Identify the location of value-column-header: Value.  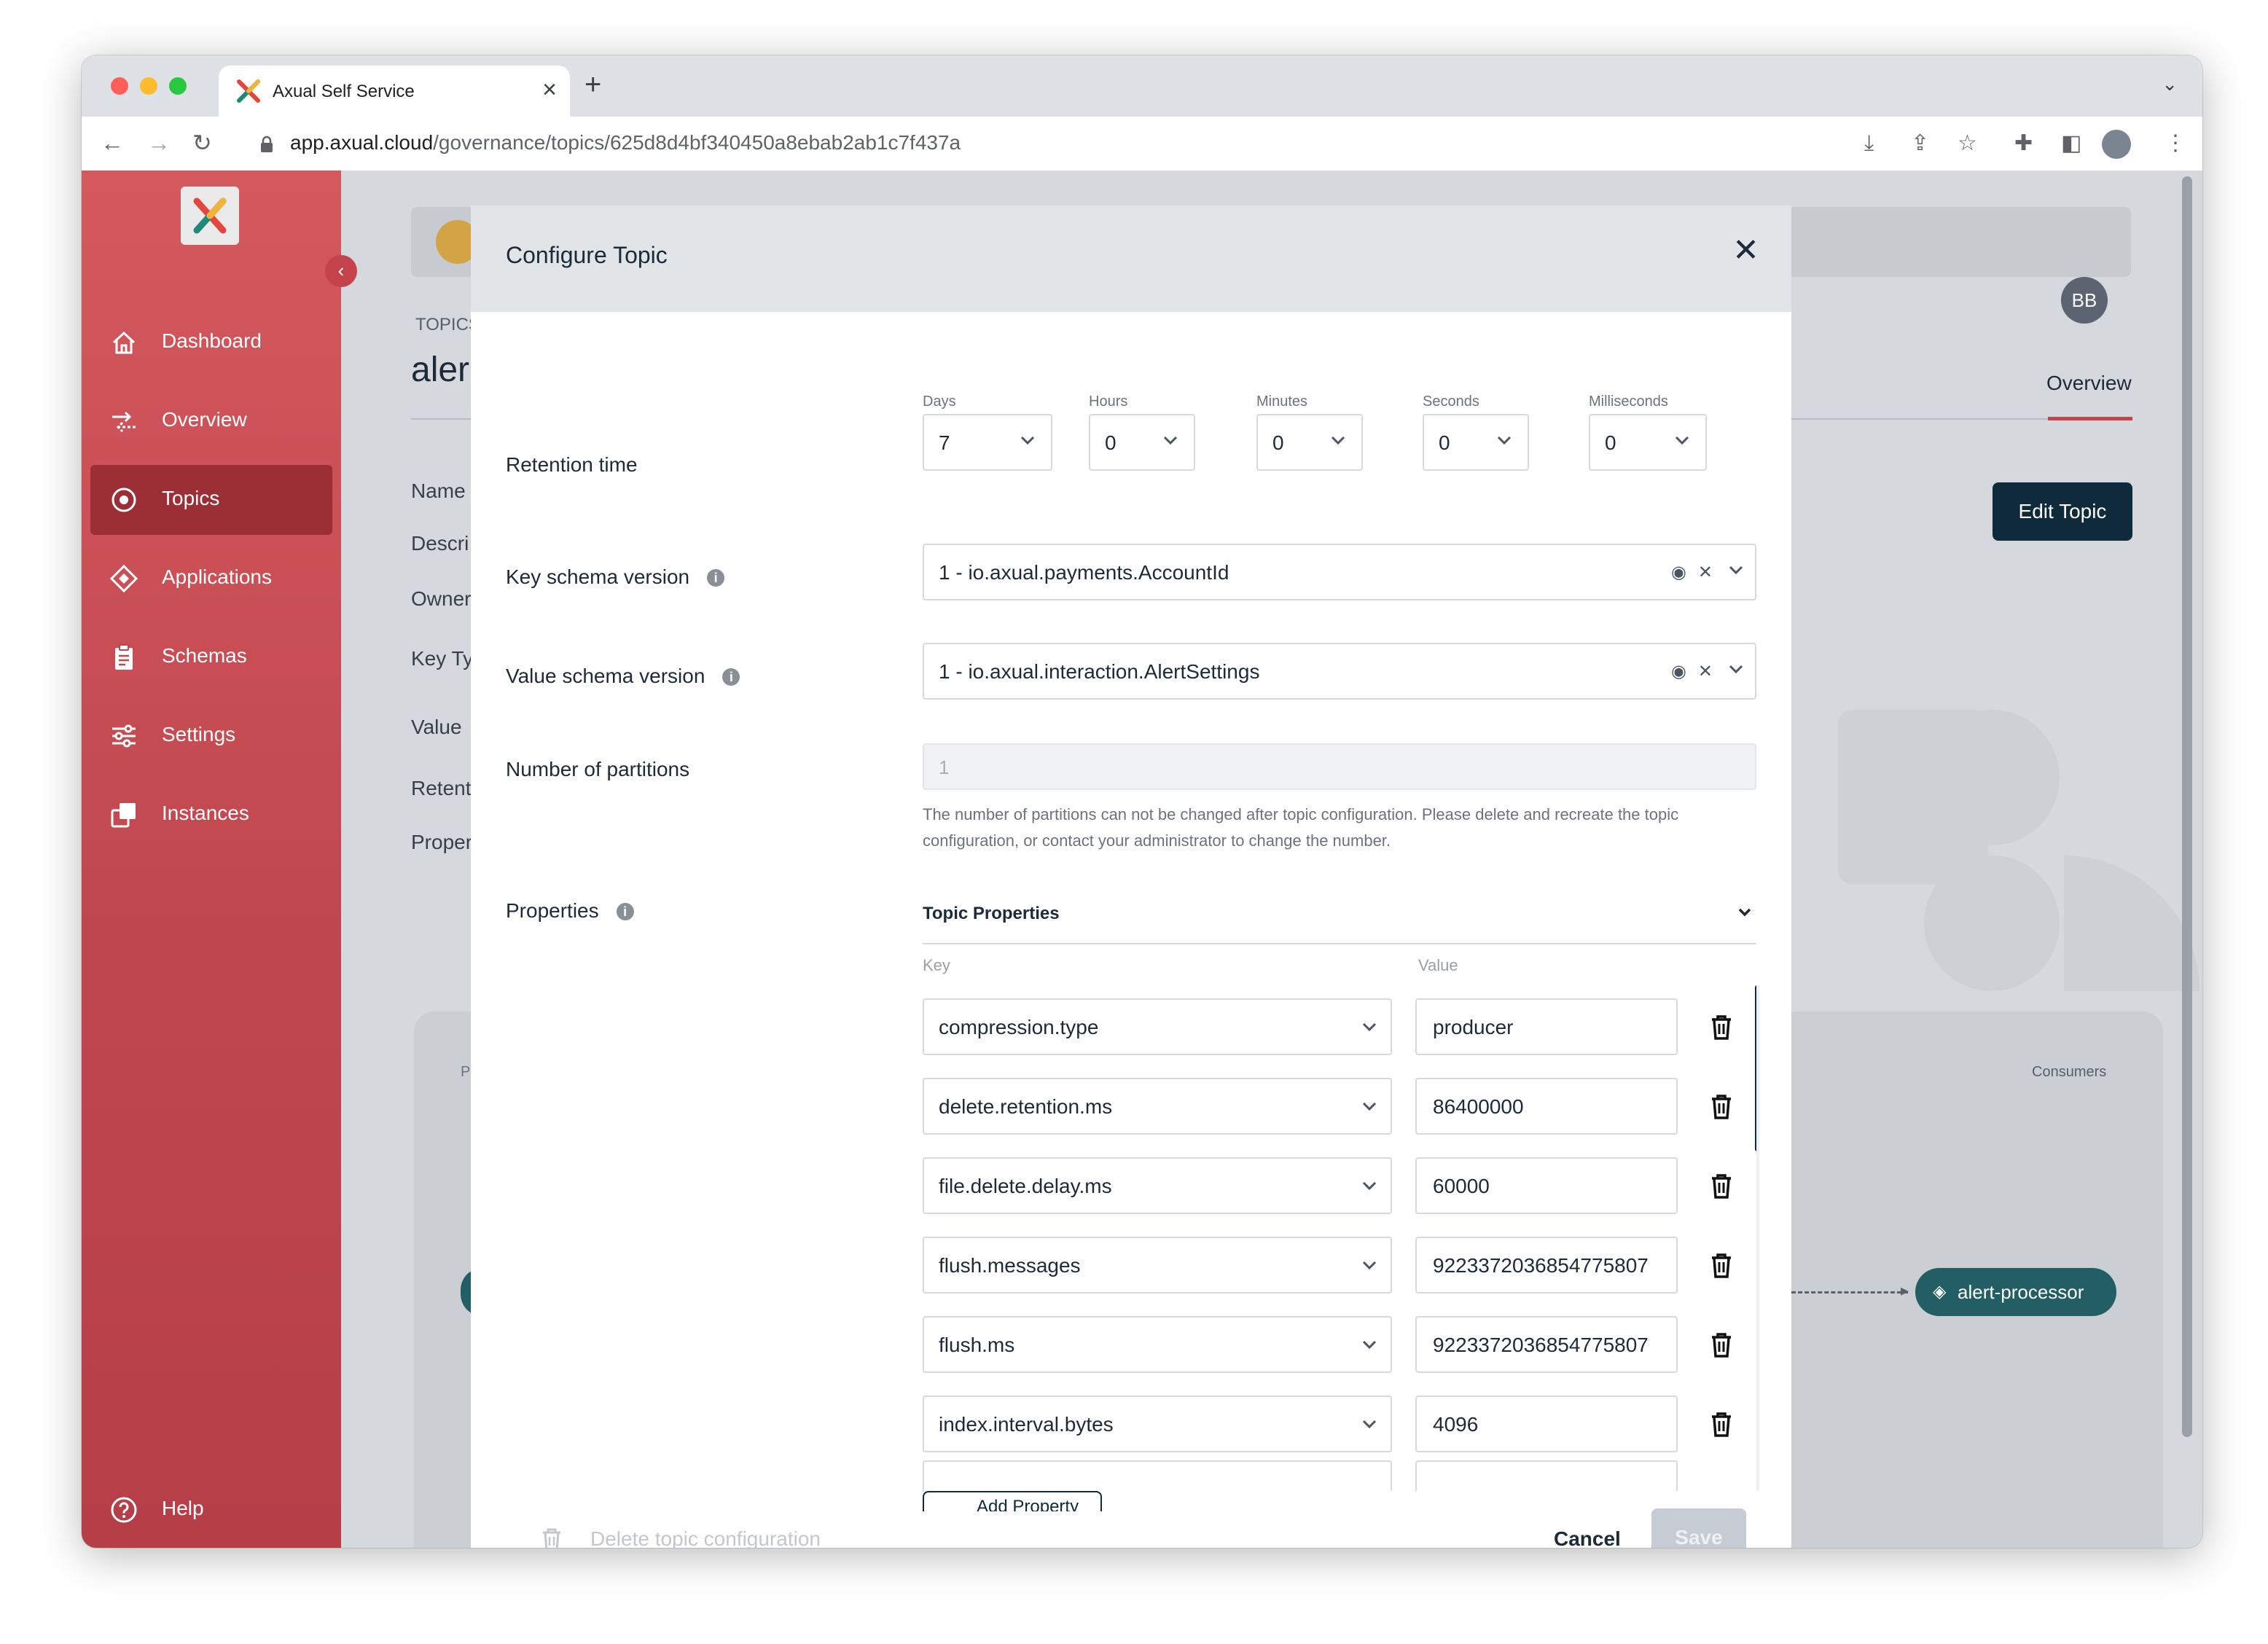
(1438, 965).